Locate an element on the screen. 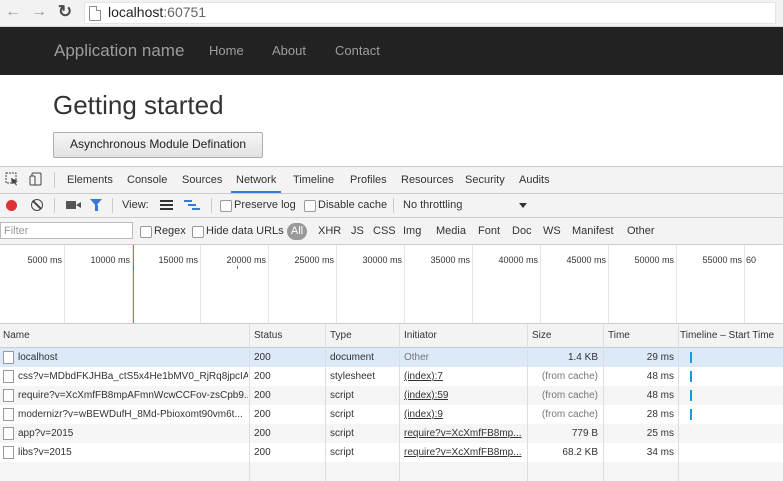  filter-type-font: Font is located at coordinates (489, 231).